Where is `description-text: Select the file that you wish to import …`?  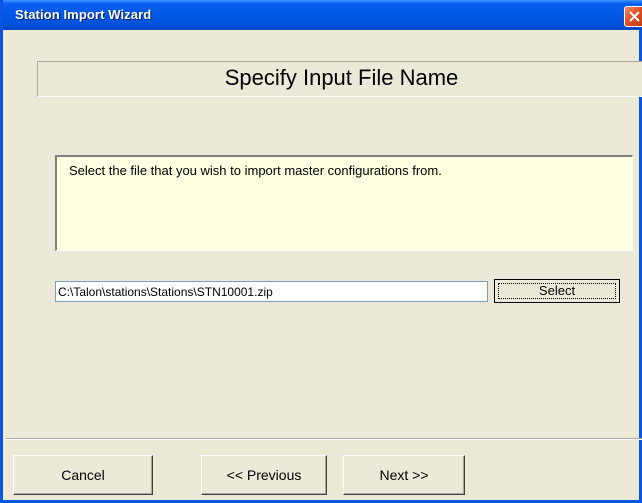 description-text: Select the file that you wish to import … is located at coordinates (255, 170).